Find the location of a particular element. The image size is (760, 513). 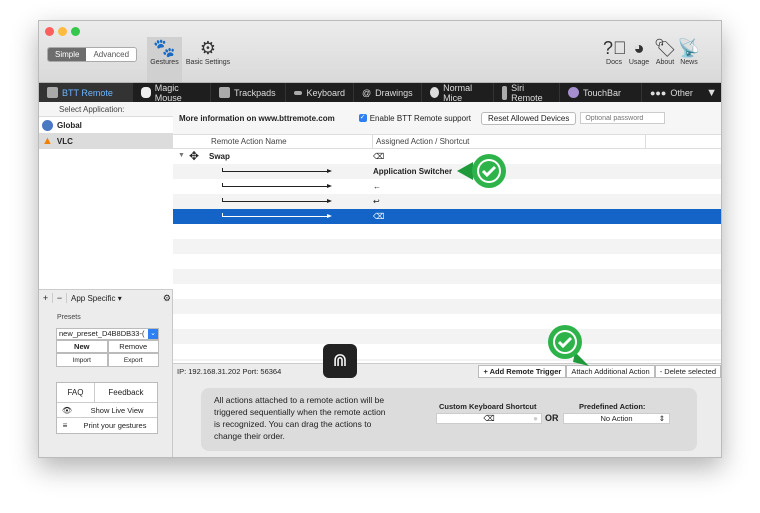

preset-value: new_preset_D4B8DB33-( is located at coordinates (102, 333).